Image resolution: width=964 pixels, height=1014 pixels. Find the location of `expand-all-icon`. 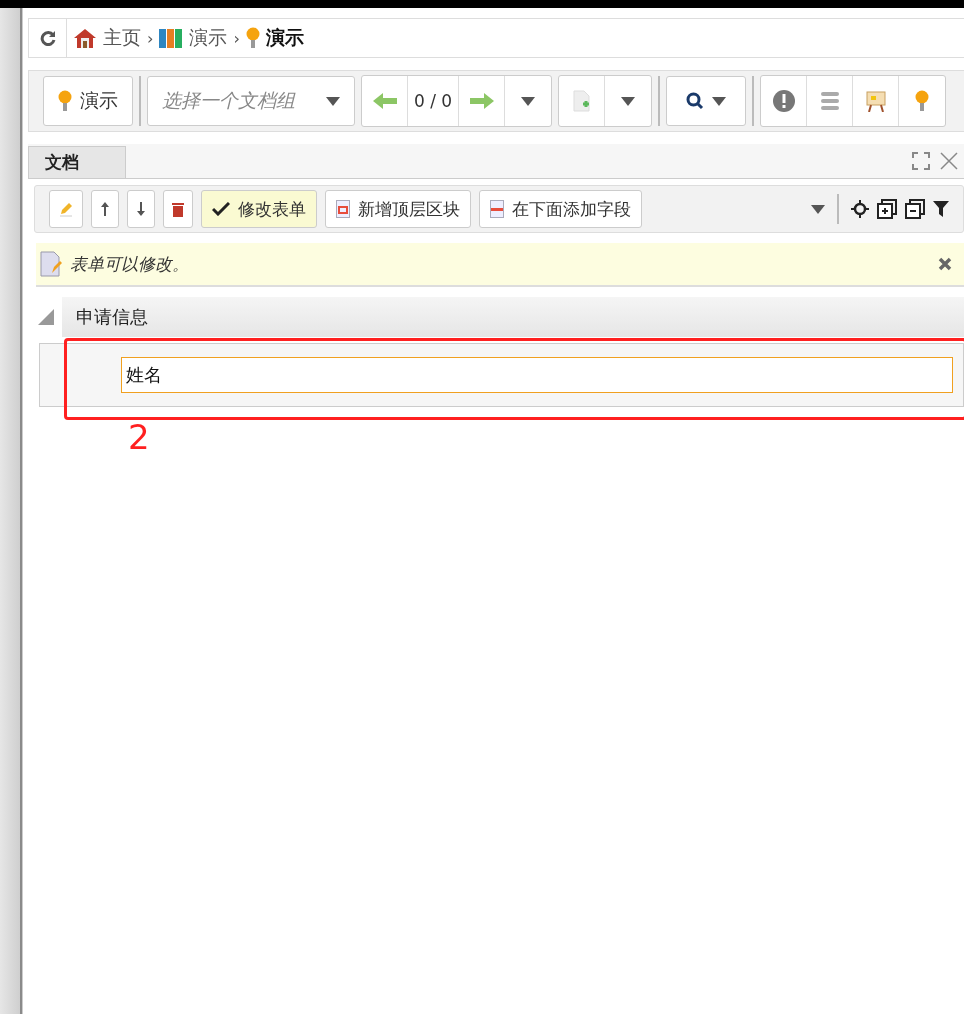

expand-all-icon is located at coordinates (887, 209).